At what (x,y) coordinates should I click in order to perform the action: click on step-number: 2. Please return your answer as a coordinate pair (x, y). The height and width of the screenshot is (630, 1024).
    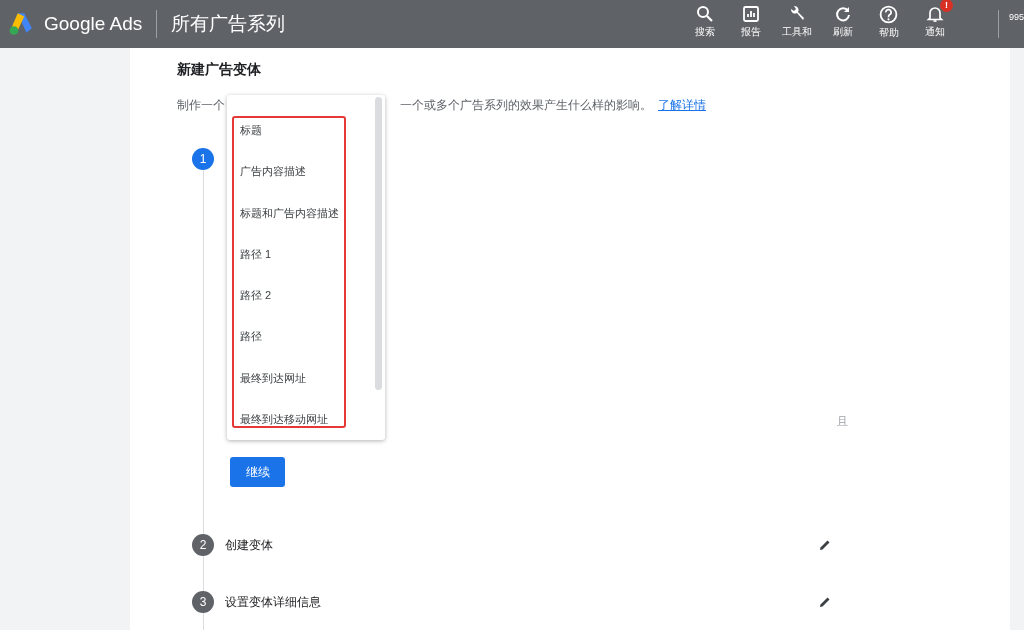
    Looking at the image, I should click on (203, 545).